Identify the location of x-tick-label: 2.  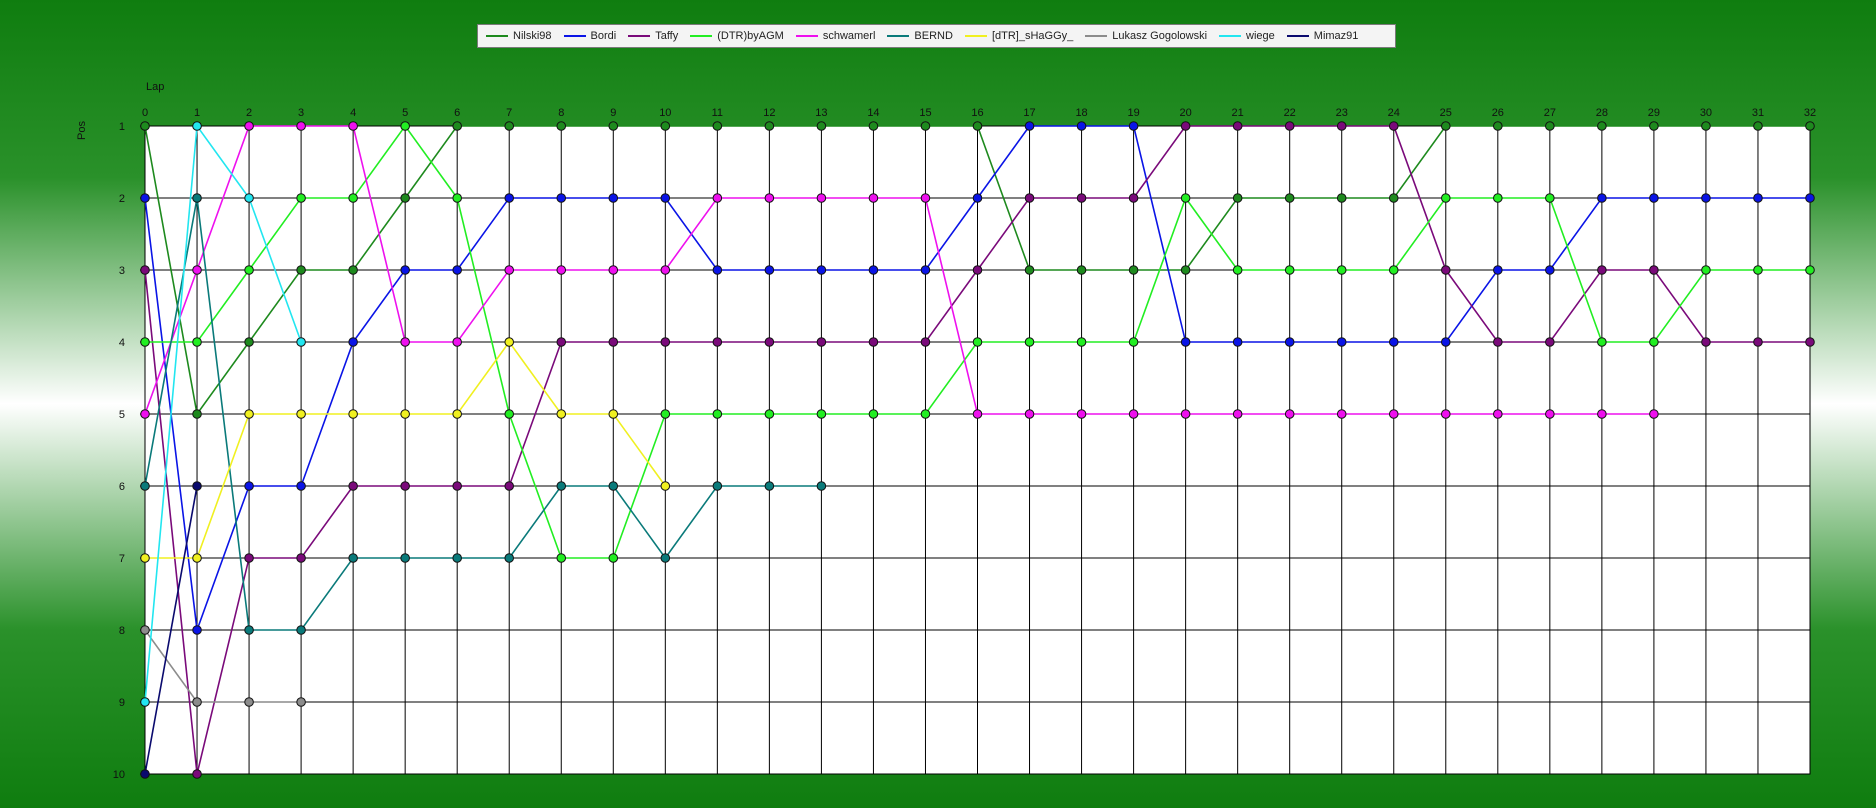
(249, 113).